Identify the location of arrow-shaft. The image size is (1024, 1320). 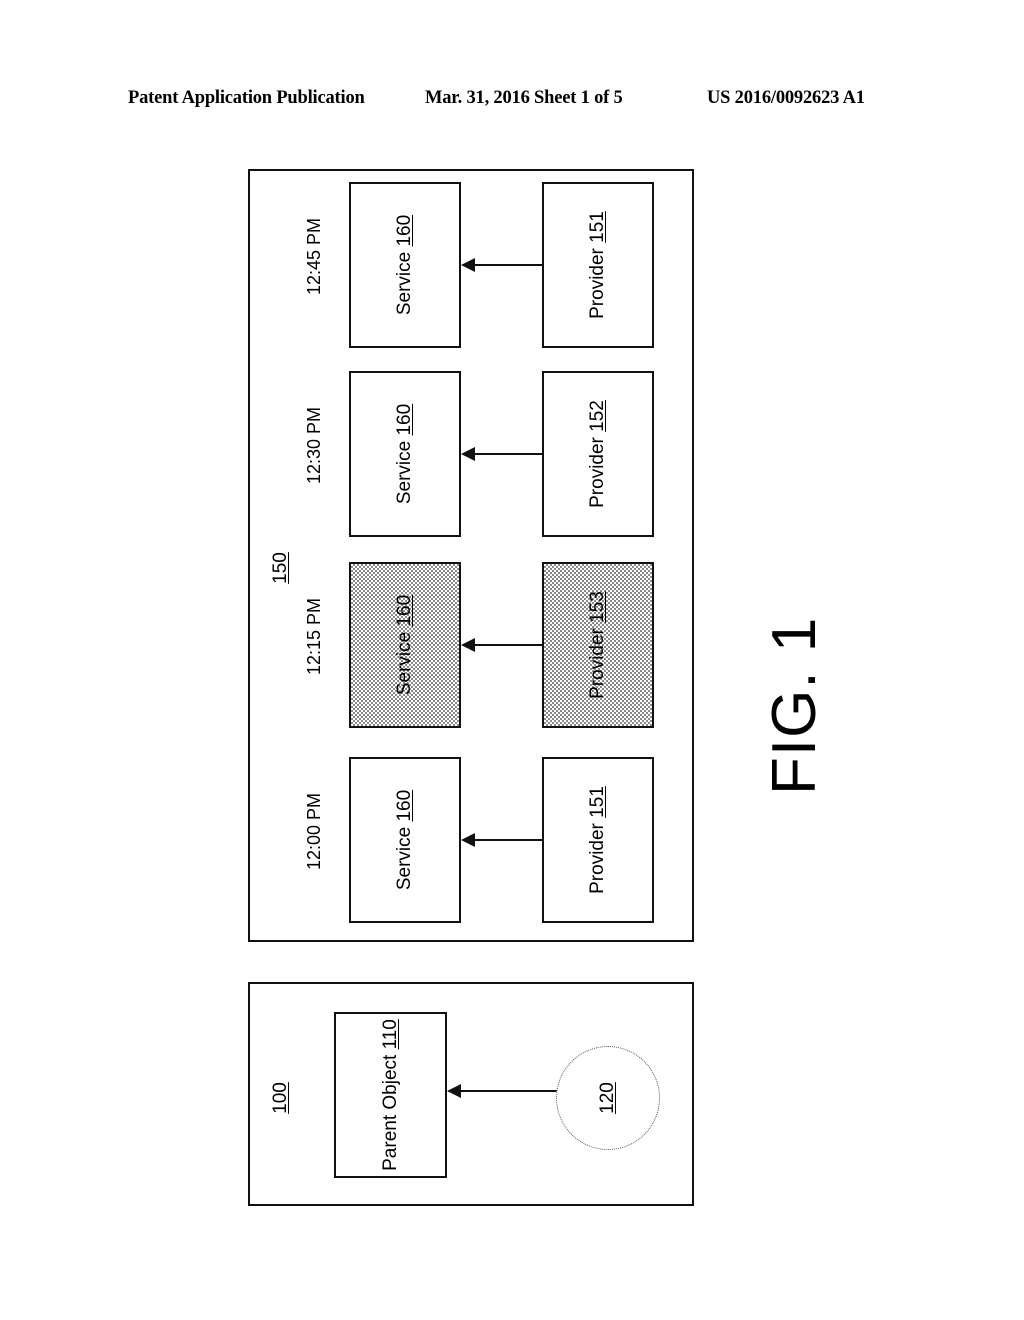
(507, 1091).